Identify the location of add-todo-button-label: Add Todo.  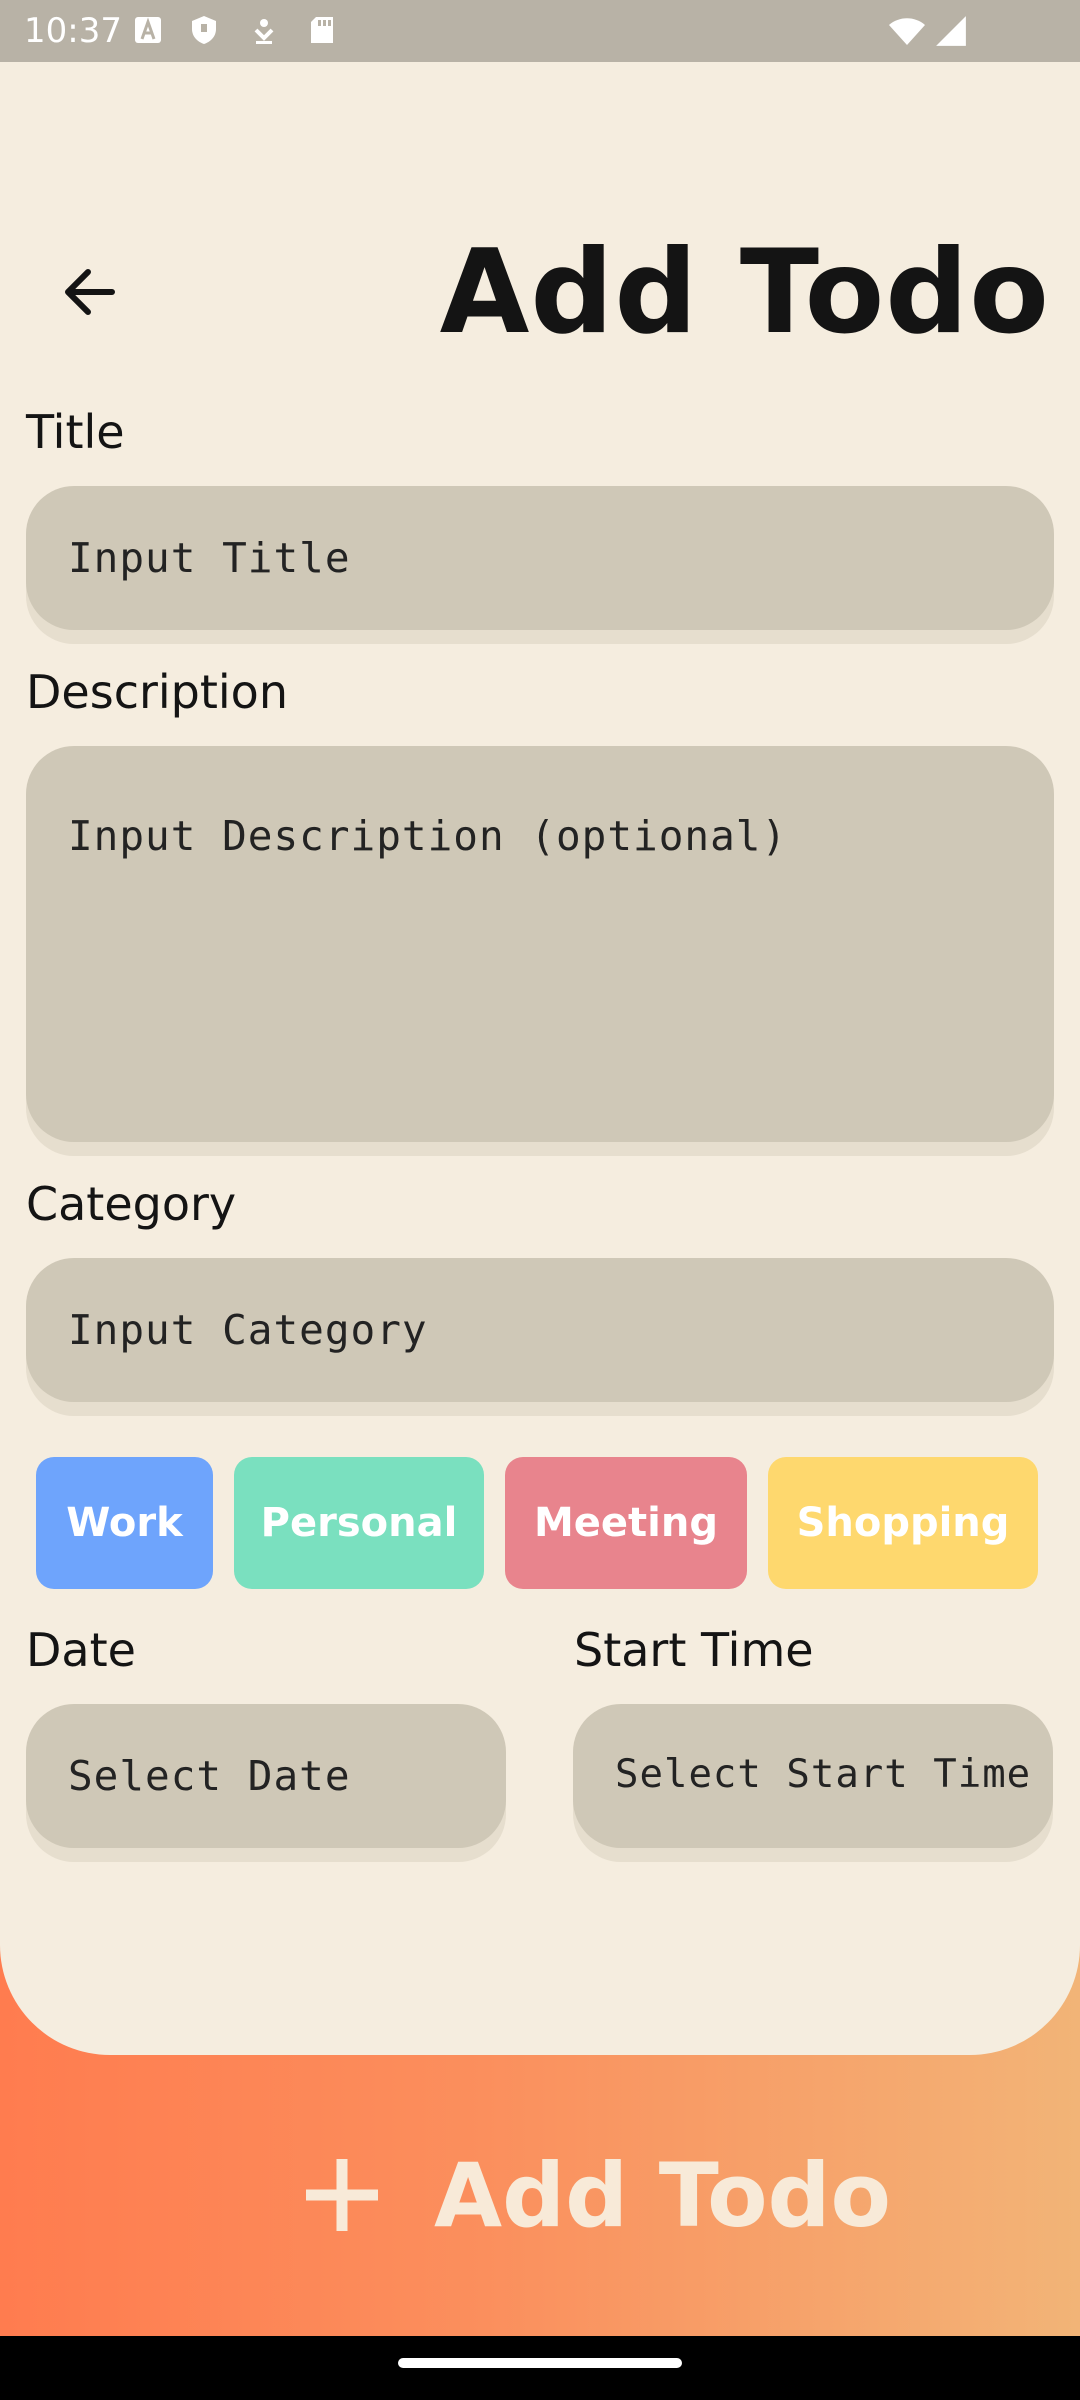
(662, 2195).